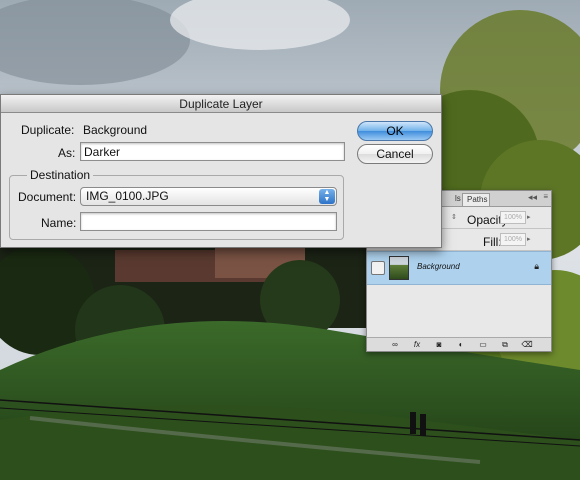 The width and height of the screenshot is (580, 480). Describe the element at coordinates (438, 266) in the screenshot. I see `layer-name: Background` at that location.